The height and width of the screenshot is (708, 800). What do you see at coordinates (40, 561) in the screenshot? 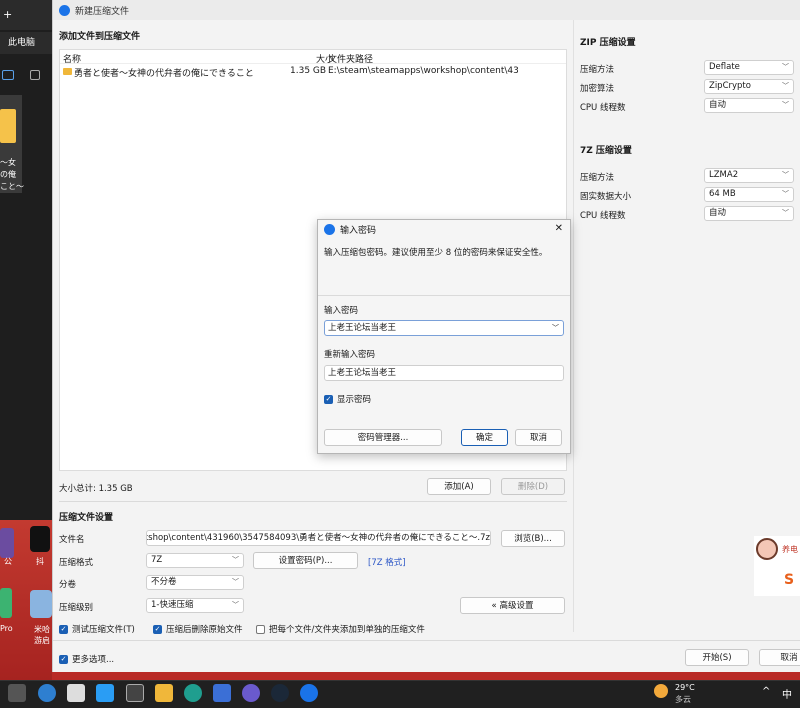
I see `app-label: 抖` at bounding box center [40, 561].